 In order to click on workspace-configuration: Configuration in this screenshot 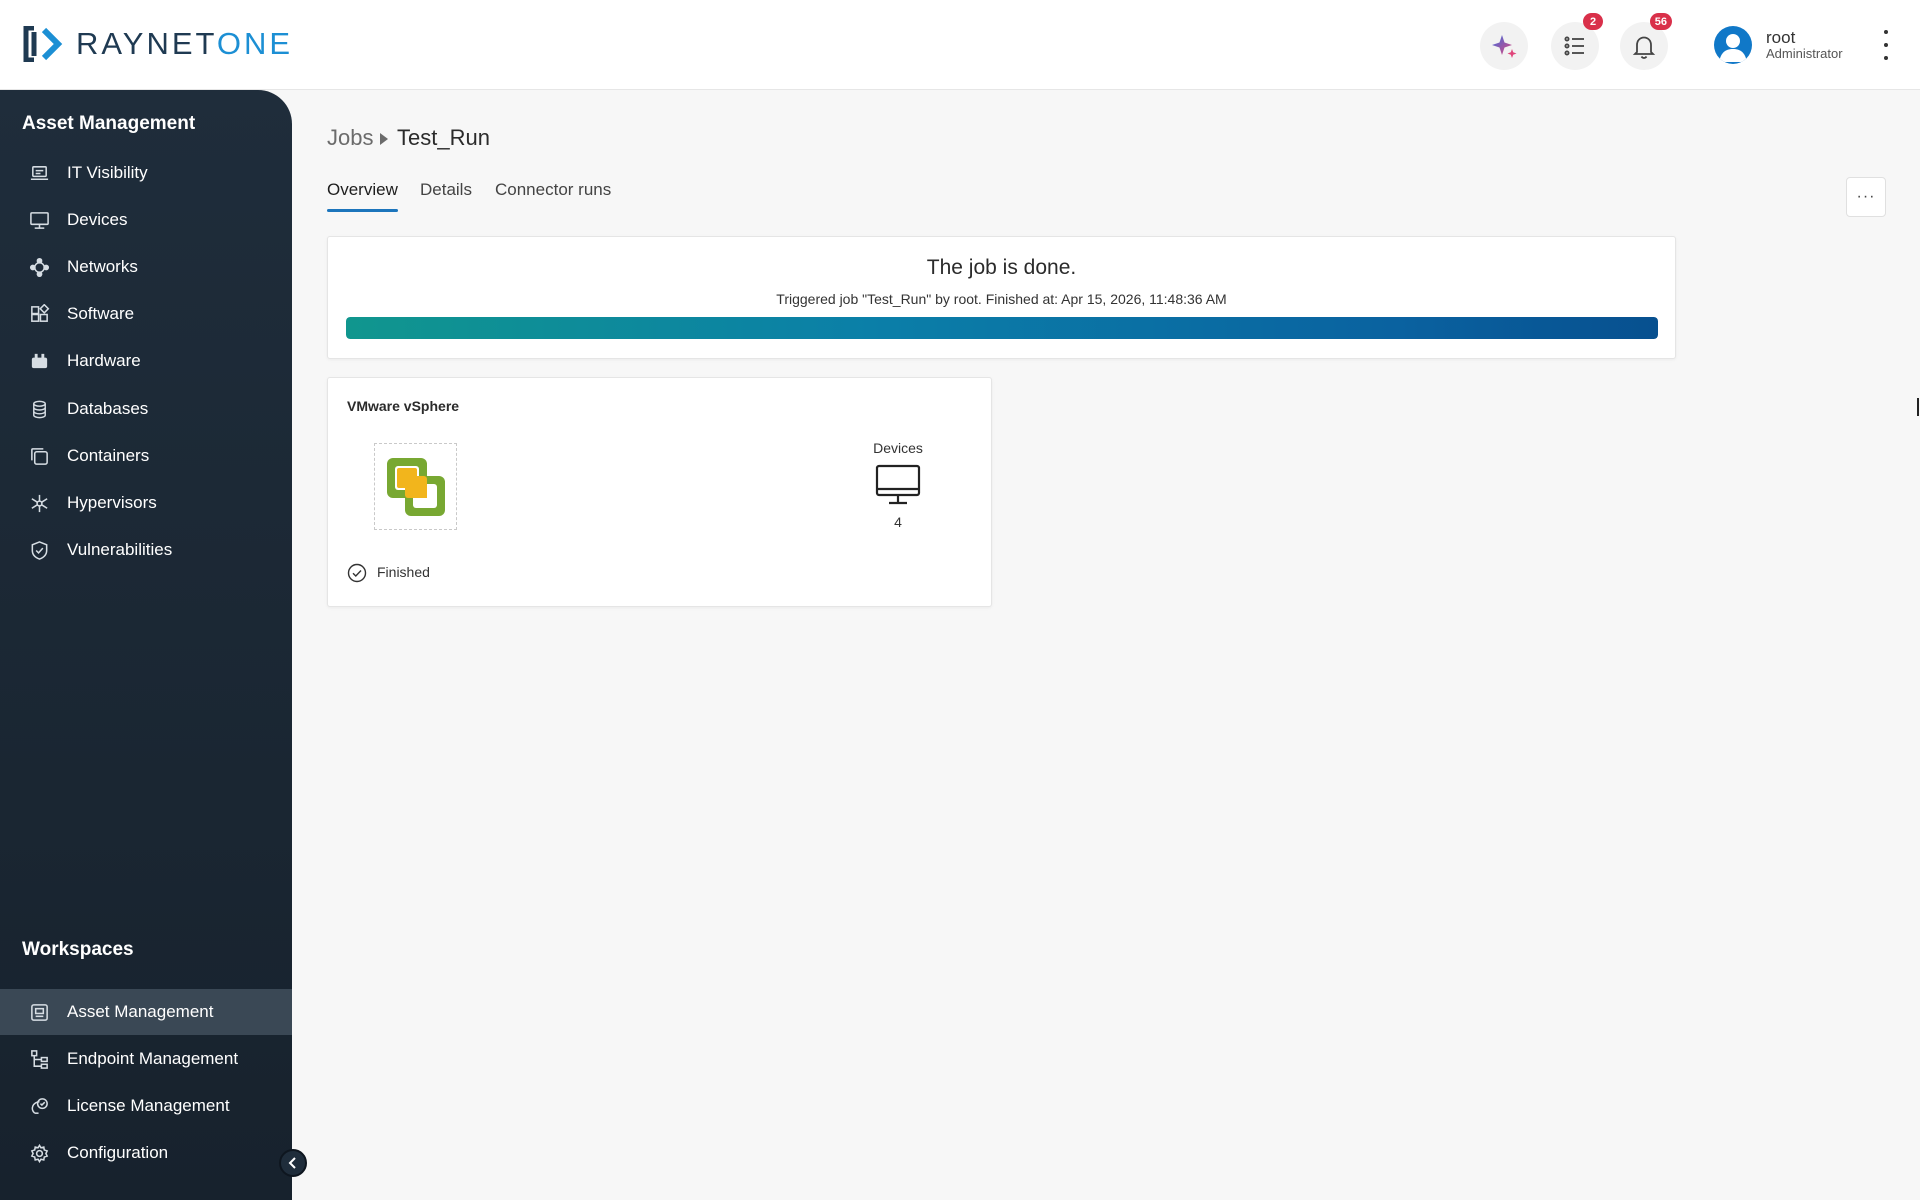, I will do `click(146, 1153)`.